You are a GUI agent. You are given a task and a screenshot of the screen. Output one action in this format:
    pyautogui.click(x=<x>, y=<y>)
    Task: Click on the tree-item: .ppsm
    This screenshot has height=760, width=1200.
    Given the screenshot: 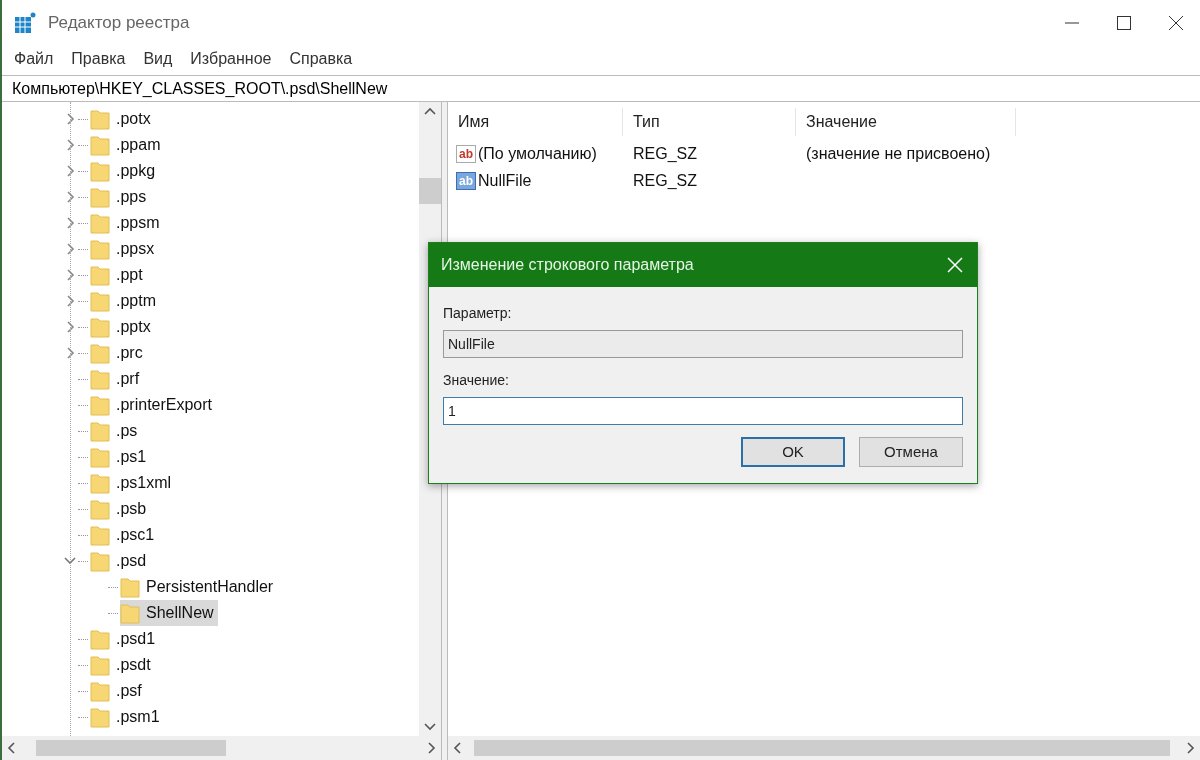 What is the action you would take?
    pyautogui.click(x=127, y=223)
    